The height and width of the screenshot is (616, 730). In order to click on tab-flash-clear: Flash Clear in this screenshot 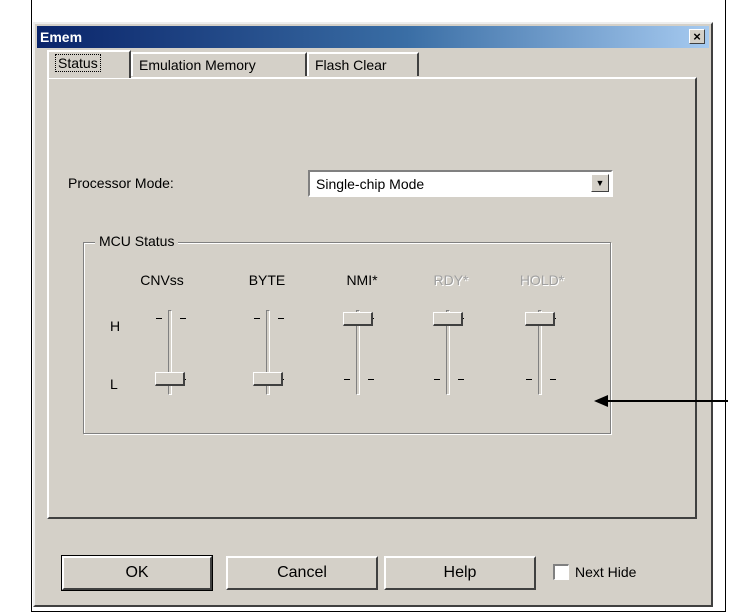, I will do `click(363, 64)`.